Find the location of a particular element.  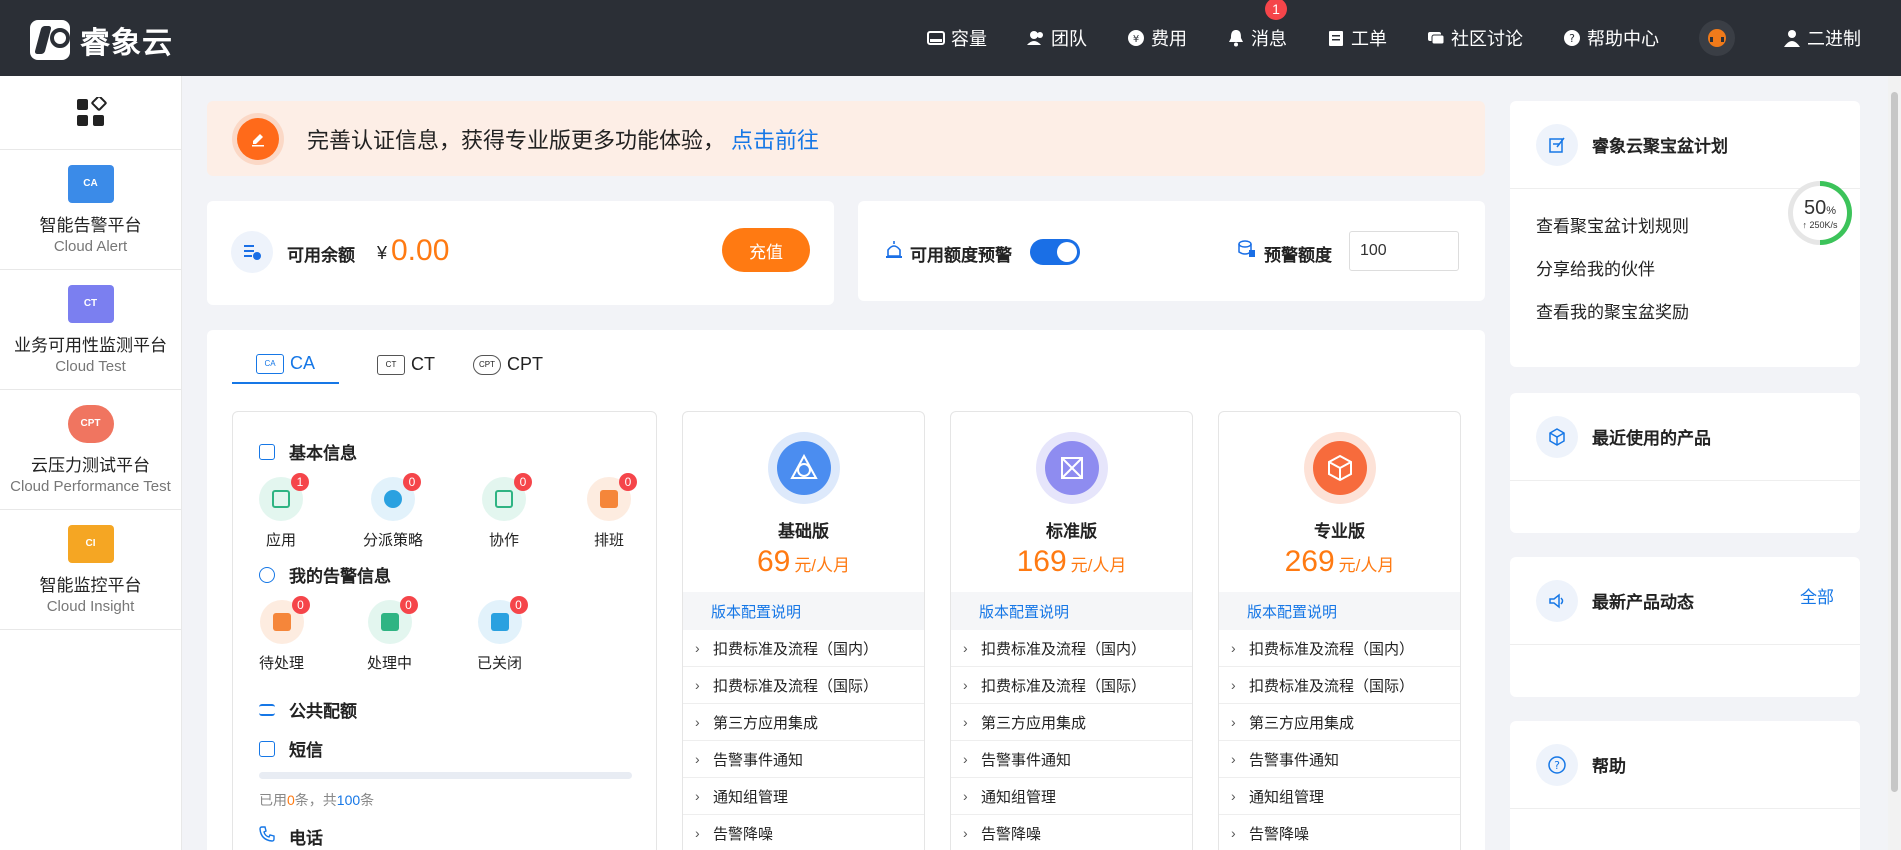

brand-logo: 睿象云 is located at coordinates (101, 40).